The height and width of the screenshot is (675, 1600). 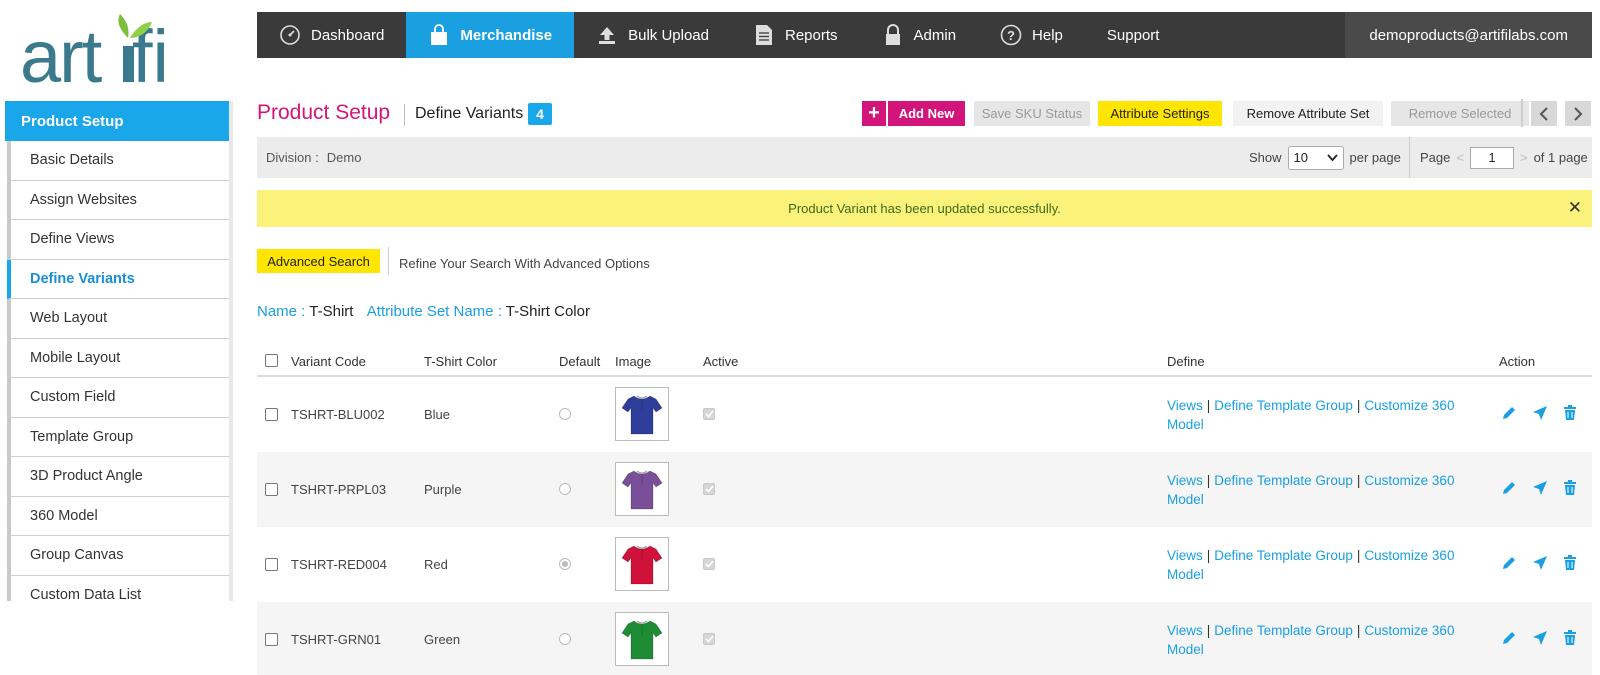 What do you see at coordinates (1308, 113) in the screenshot?
I see `remove-attribute-set-button: Remove Attribute Set` at bounding box center [1308, 113].